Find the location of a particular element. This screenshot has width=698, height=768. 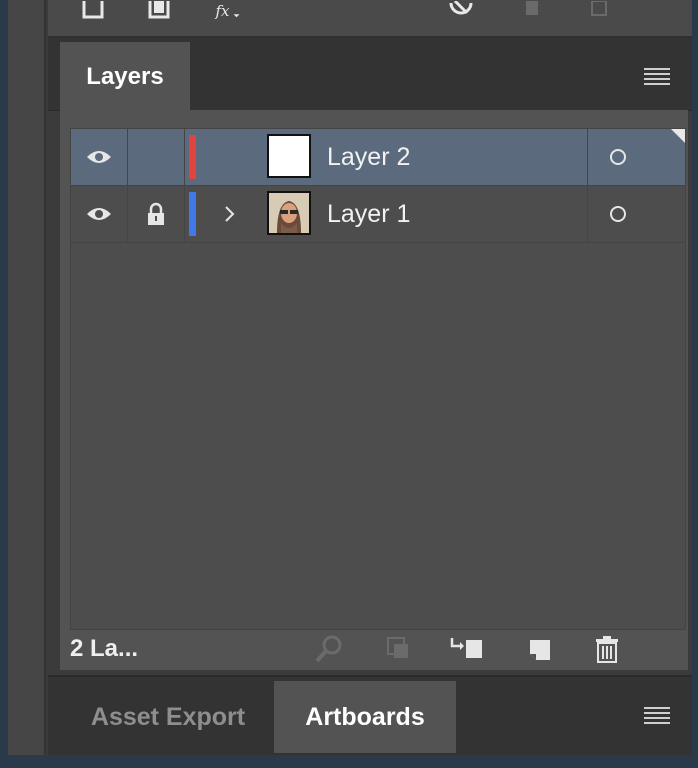

search-icon is located at coordinates (329, 649).